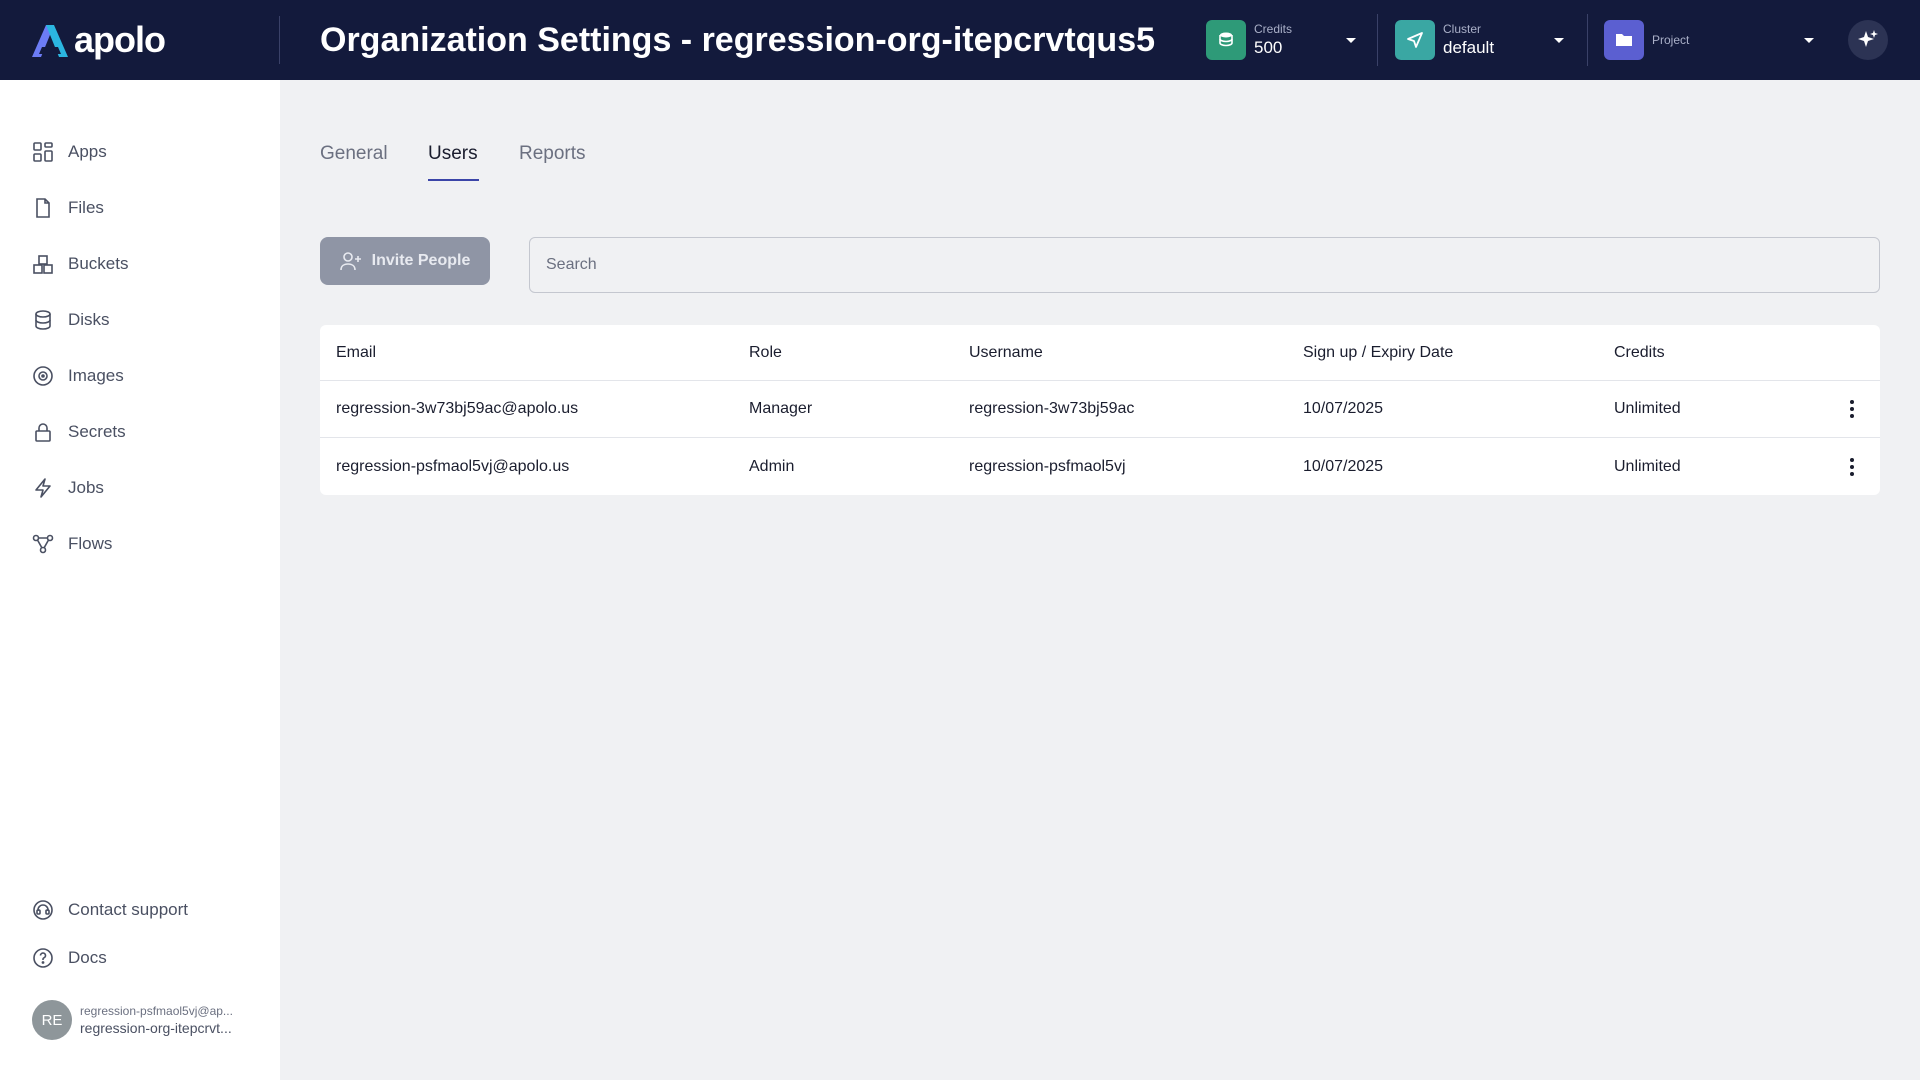 This screenshot has height=1080, width=1920. Describe the element at coordinates (453, 154) in the screenshot. I see `tab-users: Users` at that location.